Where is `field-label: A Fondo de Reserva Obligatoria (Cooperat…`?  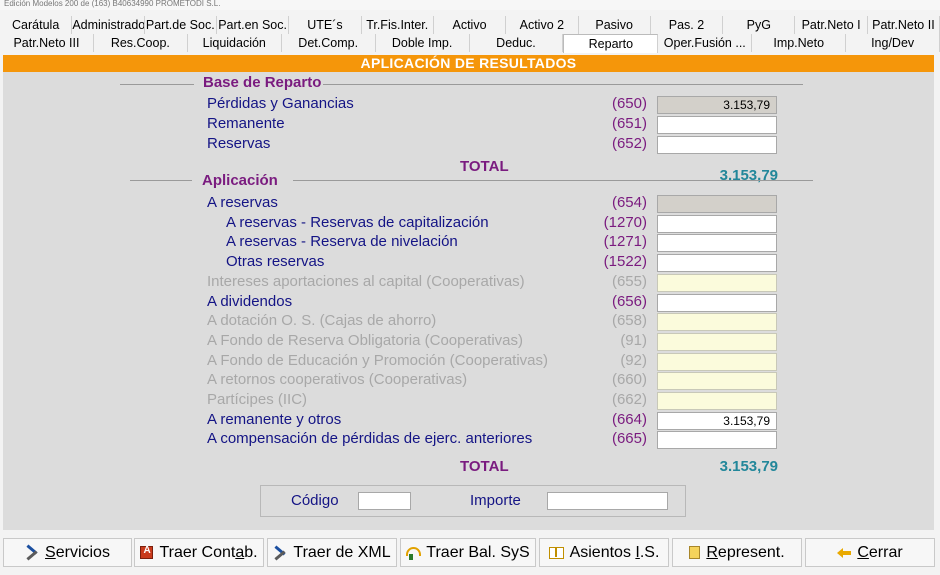 field-label: A Fondo de Reserva Obligatoria (Cooperat… is located at coordinates (365, 340).